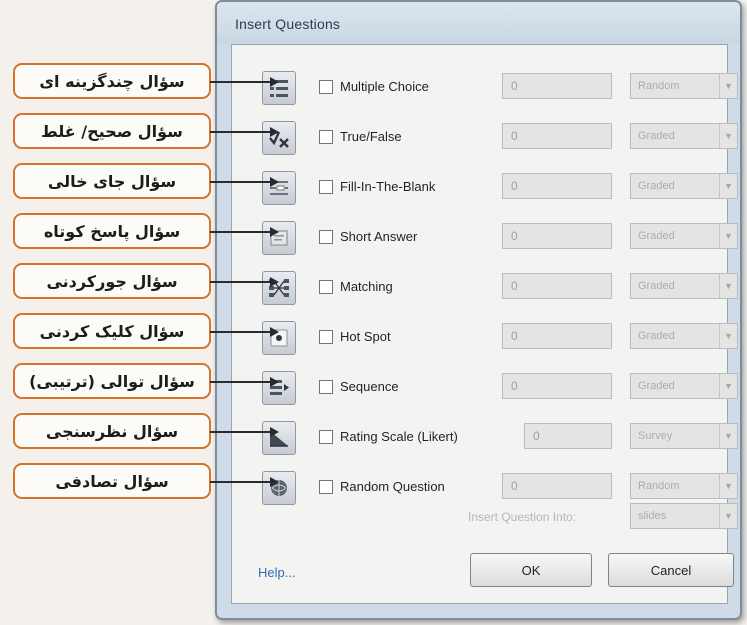  Describe the element at coordinates (684, 336) in the screenshot. I see `hot-spot-type-select: Graded ▼` at that location.